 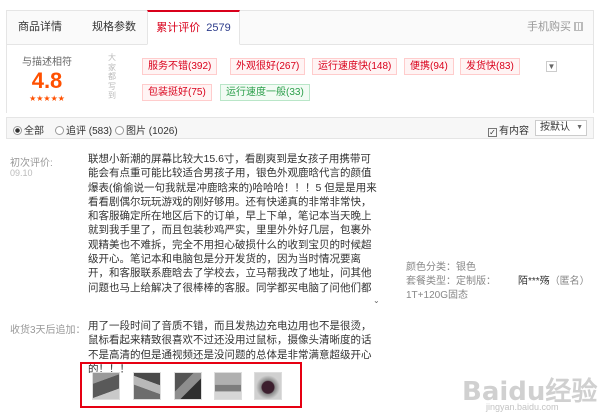 What do you see at coordinates (89, 131) in the screenshot?
I see `filter-append-label: 追评 (583)` at bounding box center [89, 131].